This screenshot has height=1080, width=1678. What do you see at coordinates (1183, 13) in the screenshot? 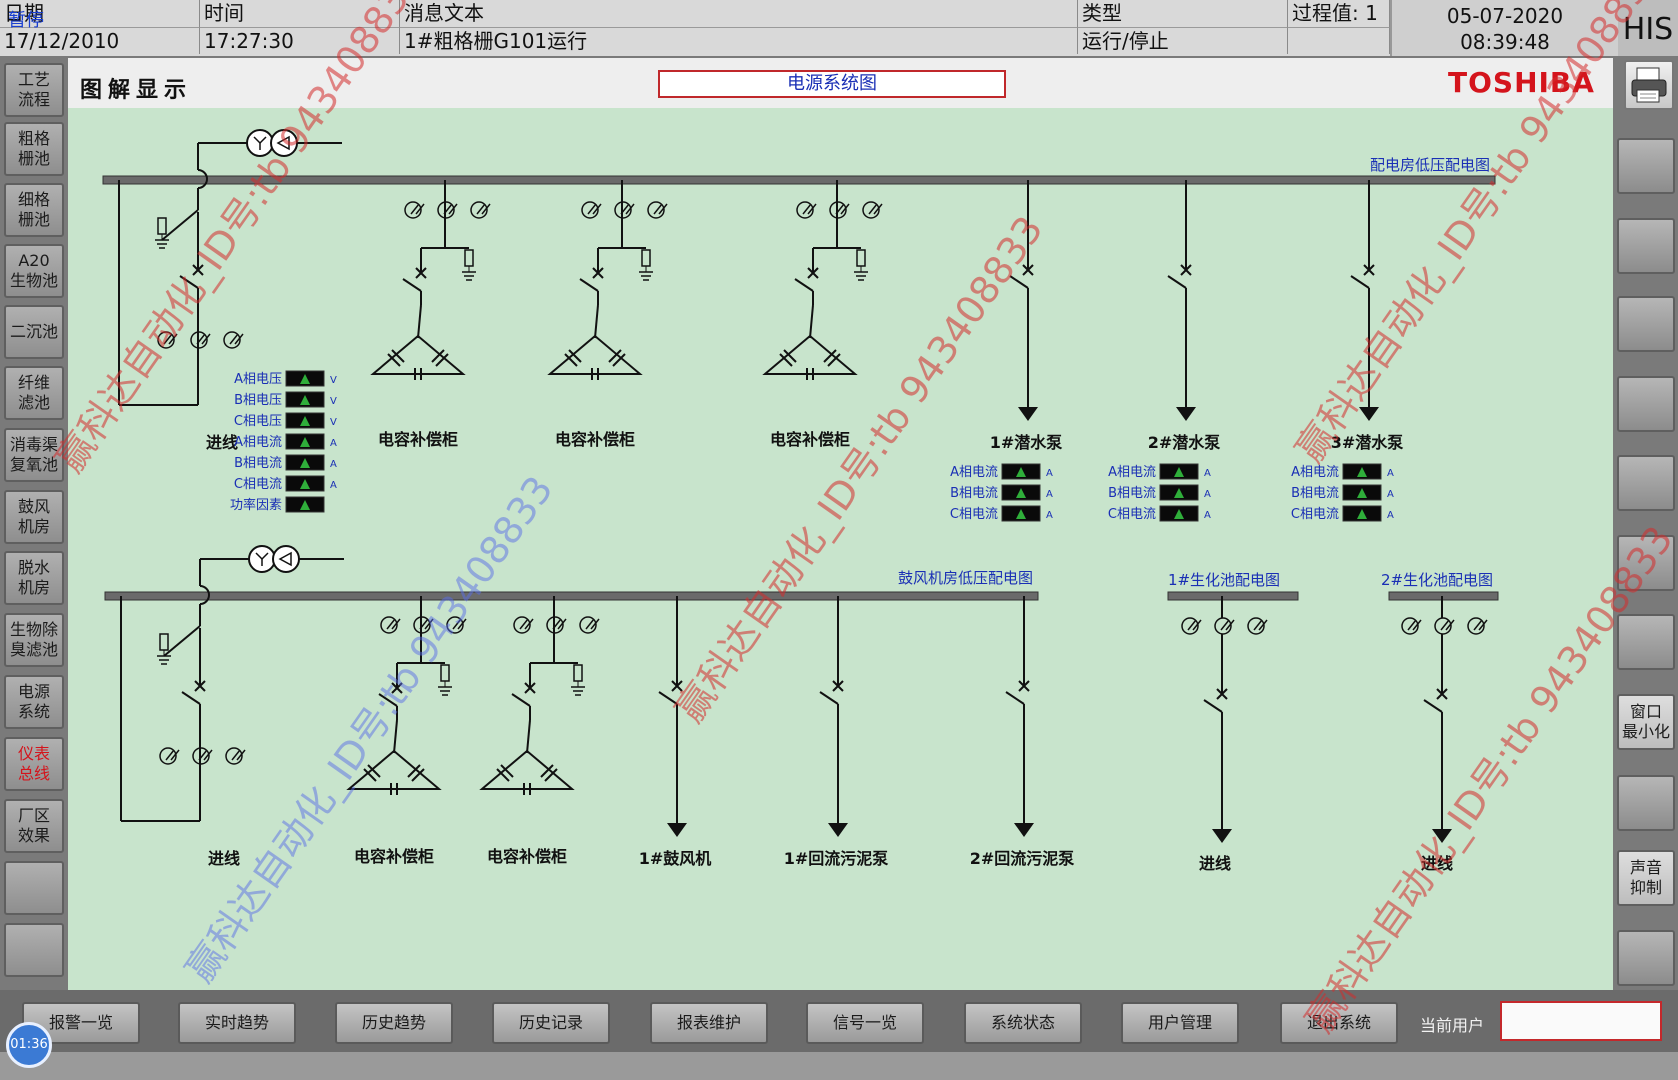
I see `alarm-header-type: 类型` at bounding box center [1183, 13].